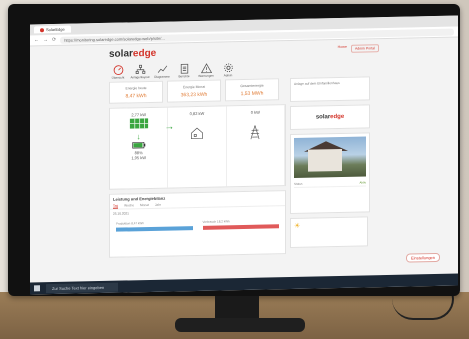 Image resolution: width=469 pixels, height=339 pixels. I want to click on nav-charts: Diagramme, so click(162, 71).